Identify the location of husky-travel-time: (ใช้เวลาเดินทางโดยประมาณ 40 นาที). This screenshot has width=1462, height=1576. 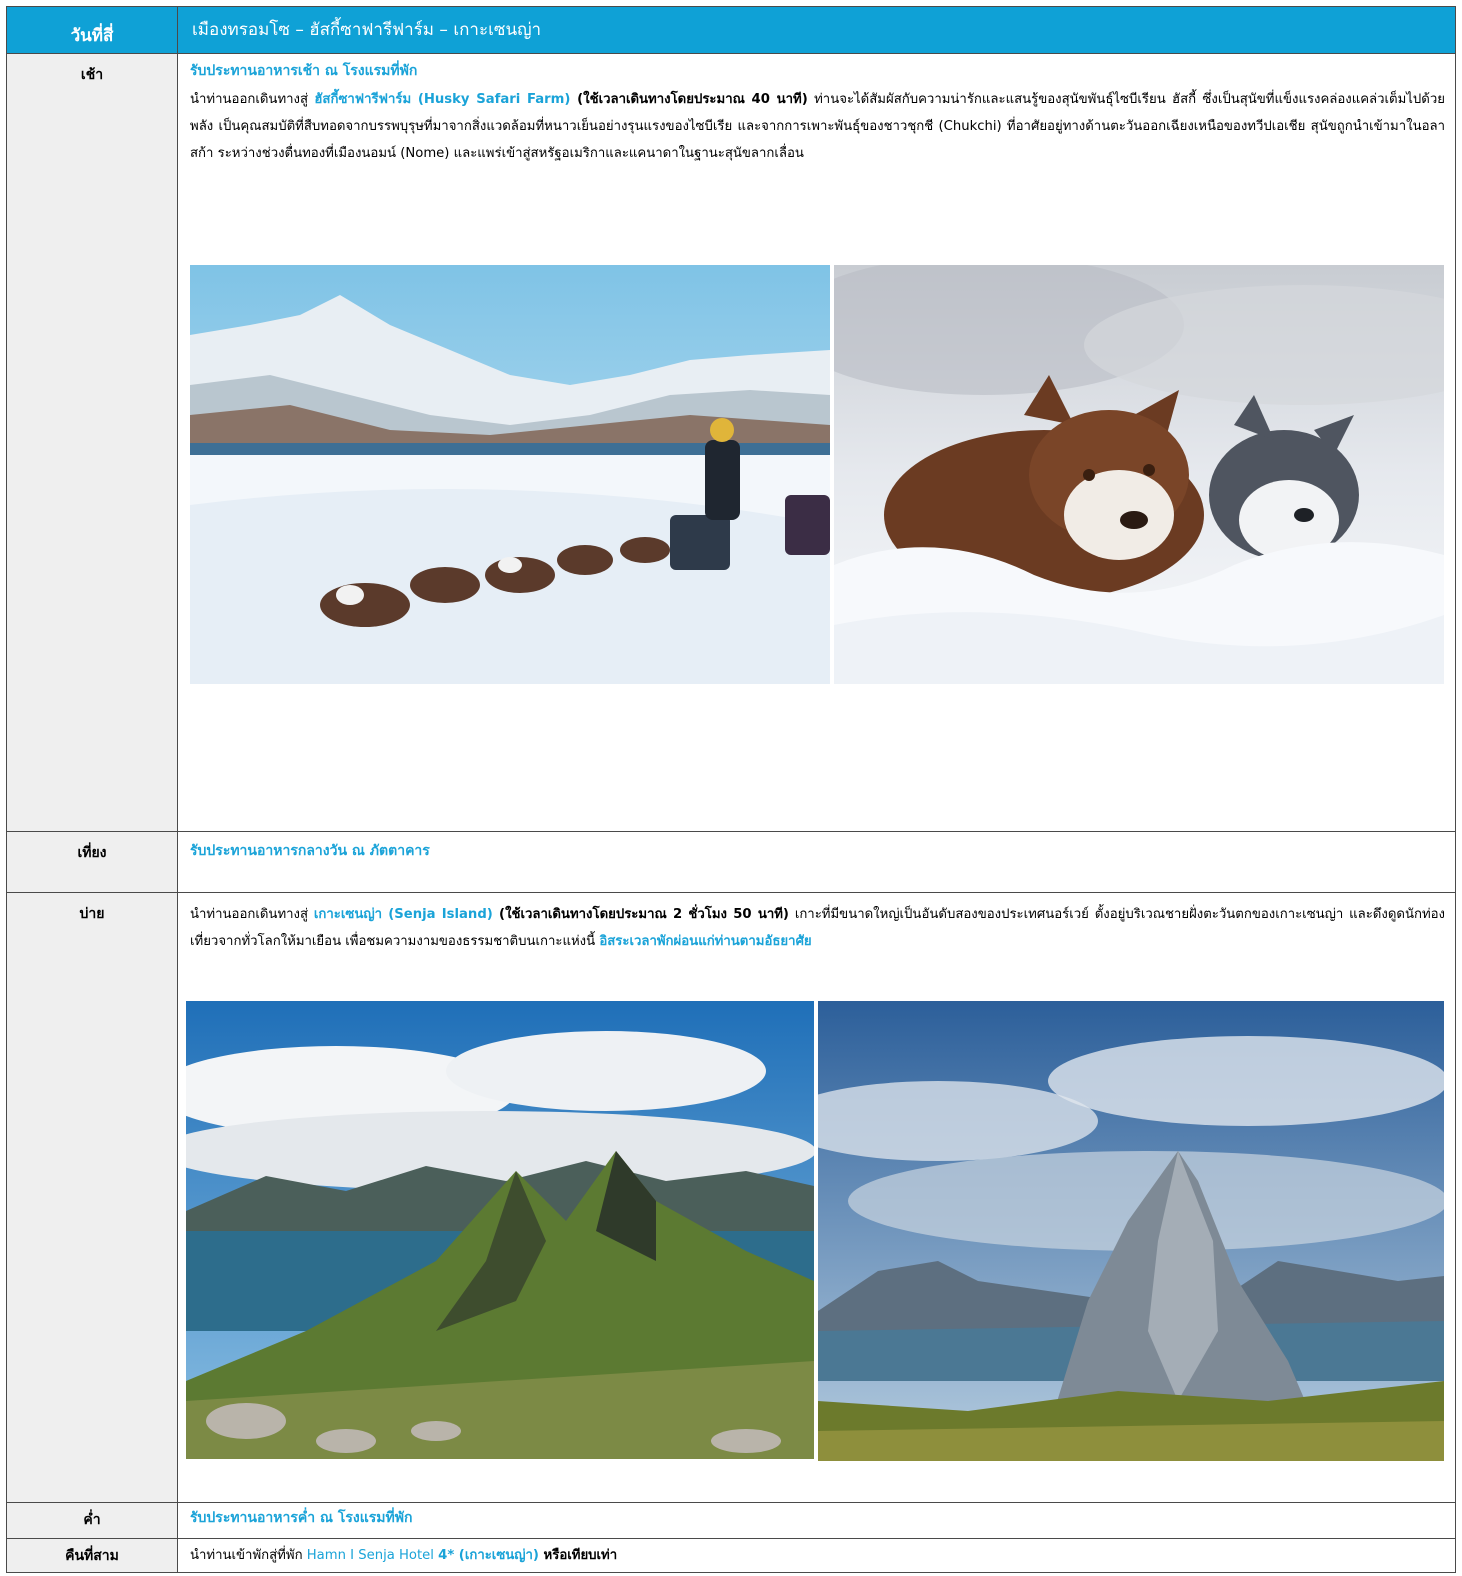
(689, 99).